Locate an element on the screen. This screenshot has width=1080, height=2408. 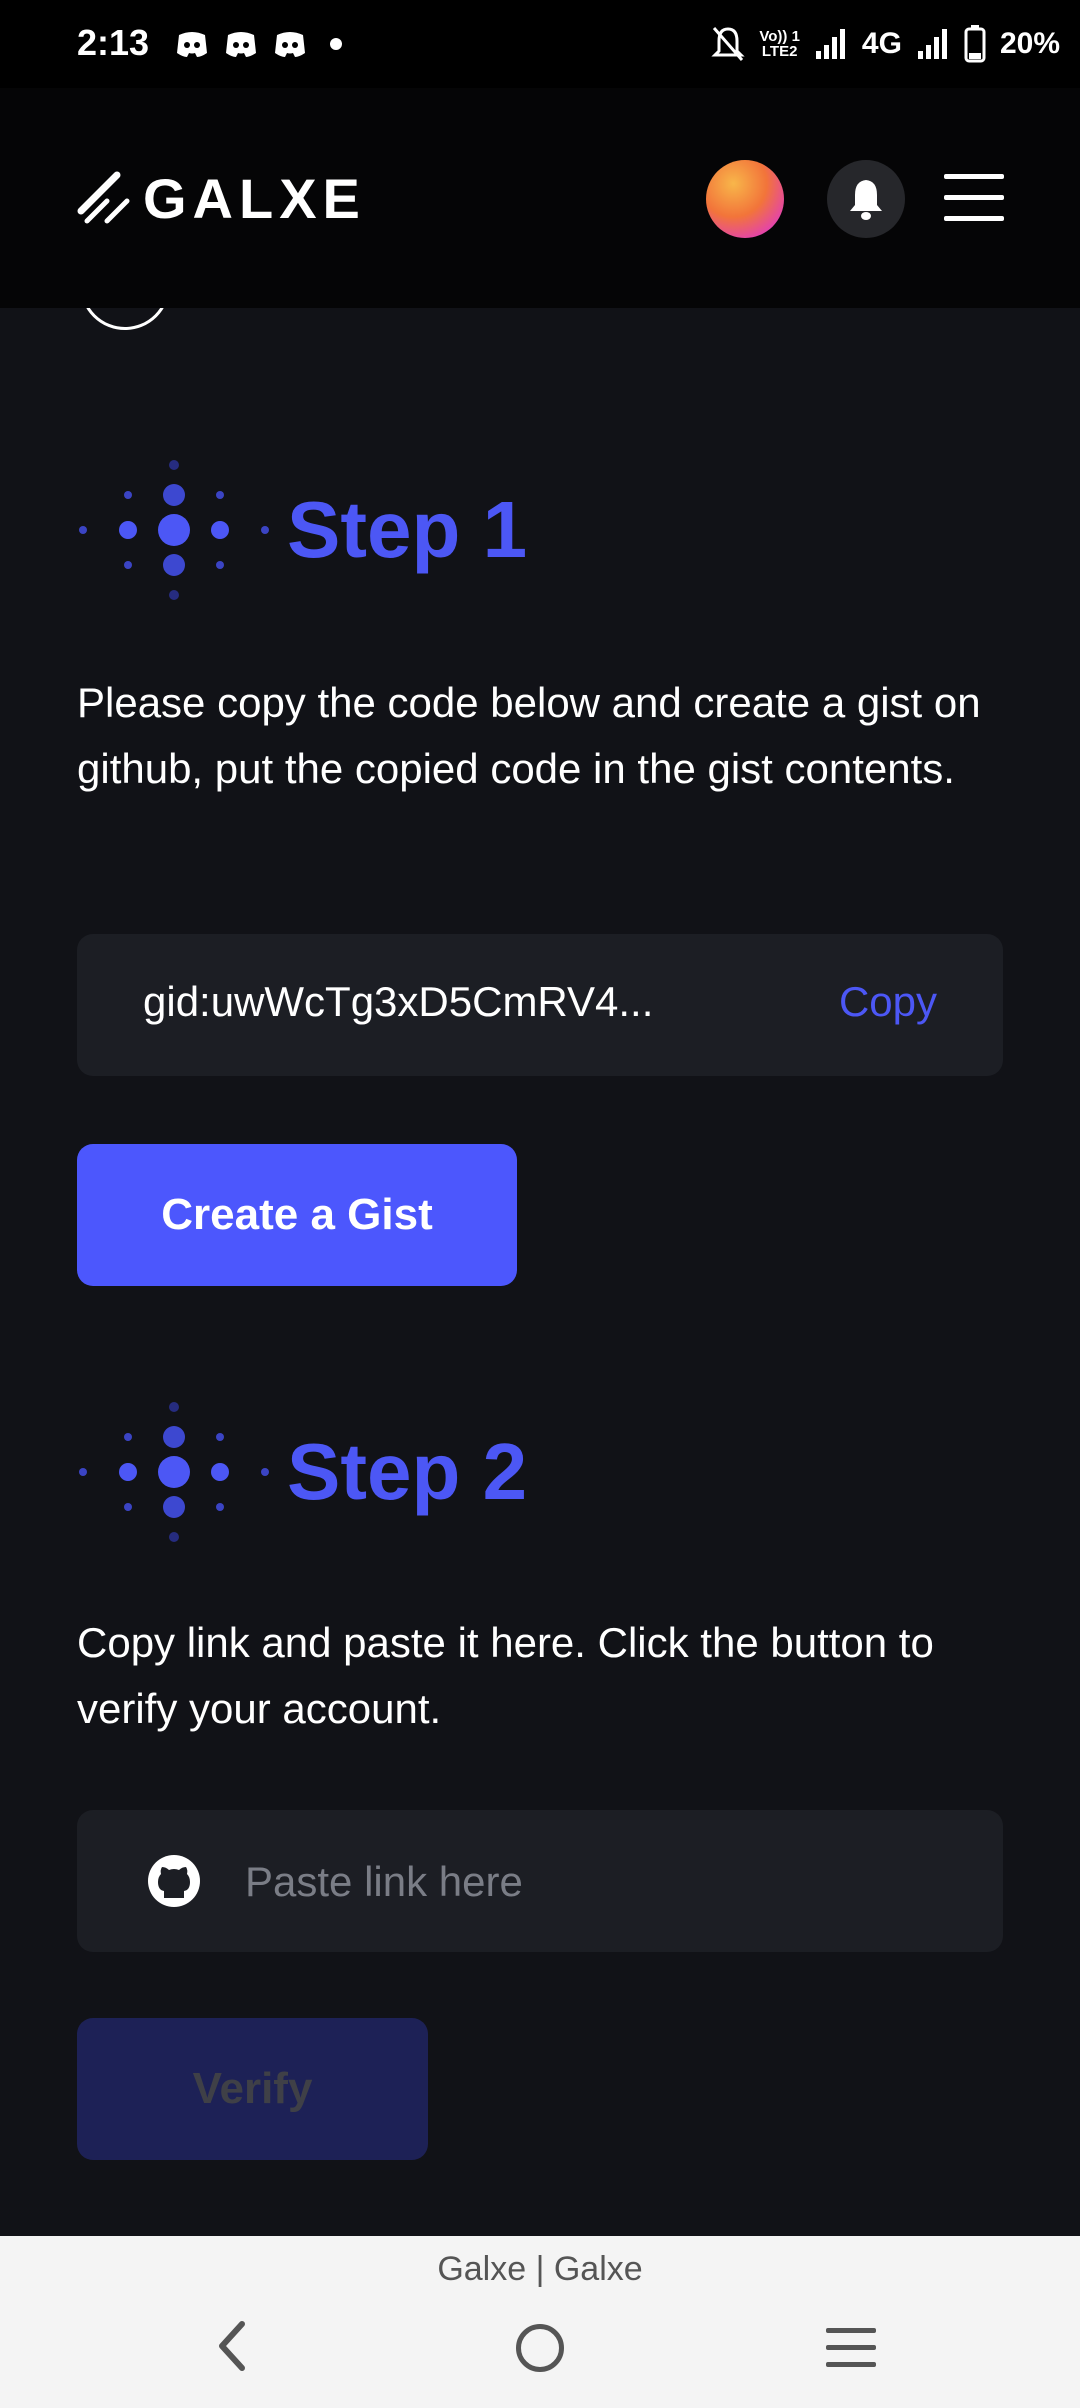
paste-link-field is located at coordinates (540, 1881).